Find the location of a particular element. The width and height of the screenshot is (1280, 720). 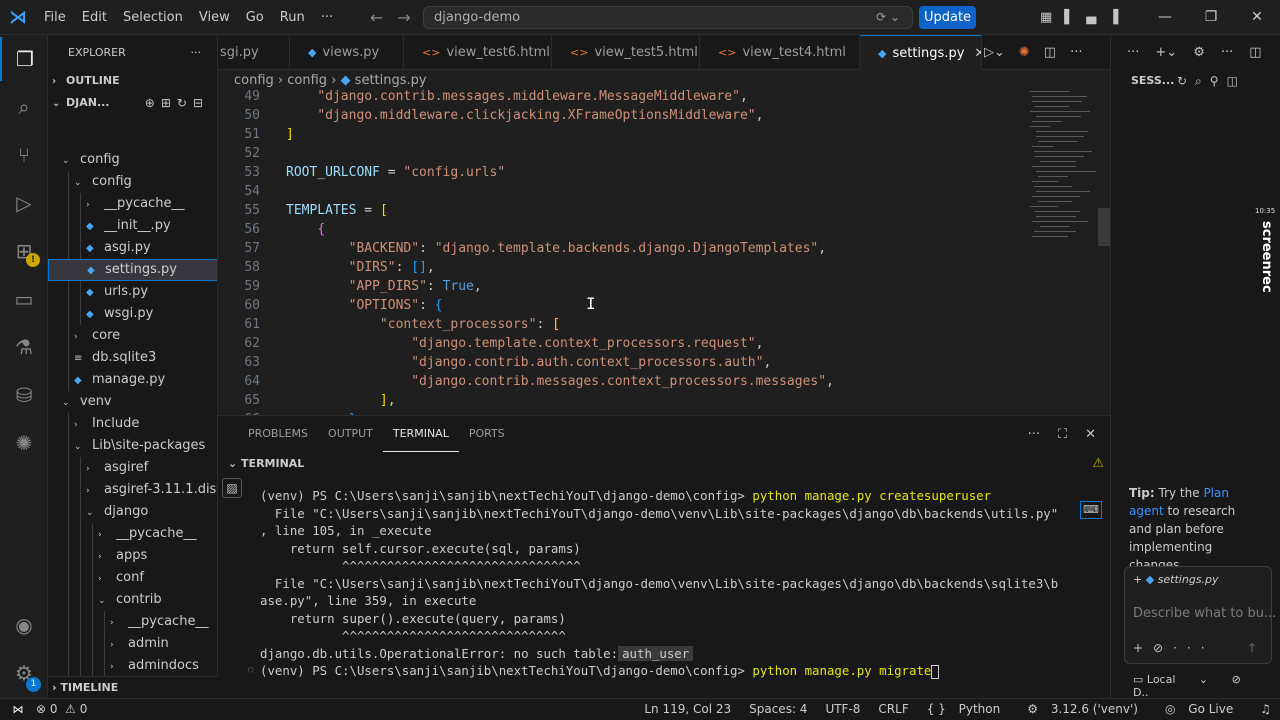

tree-item: ⌄ venv is located at coordinates (132, 402).